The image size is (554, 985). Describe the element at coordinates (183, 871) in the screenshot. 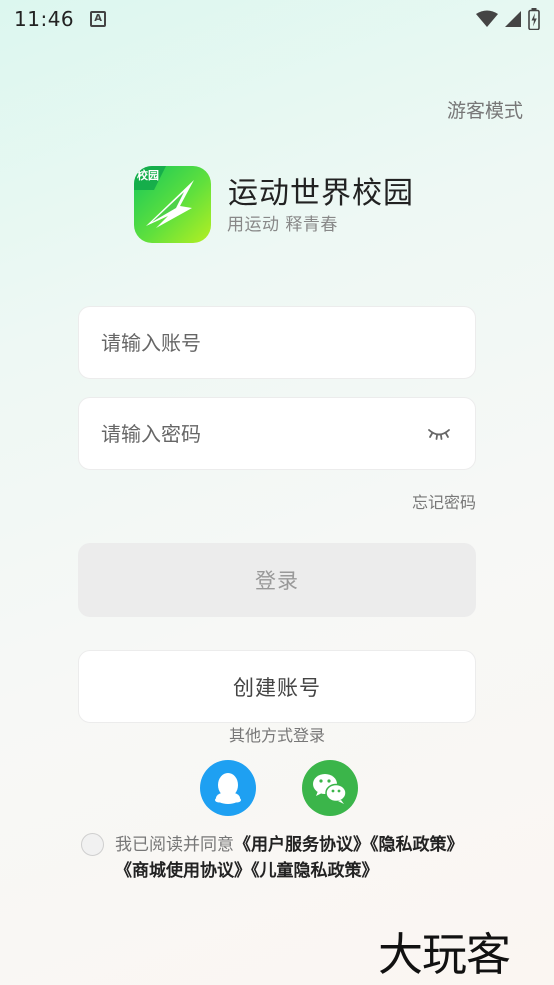

I see `mall-usage-agreement-link: 《商城使用协议》` at that location.